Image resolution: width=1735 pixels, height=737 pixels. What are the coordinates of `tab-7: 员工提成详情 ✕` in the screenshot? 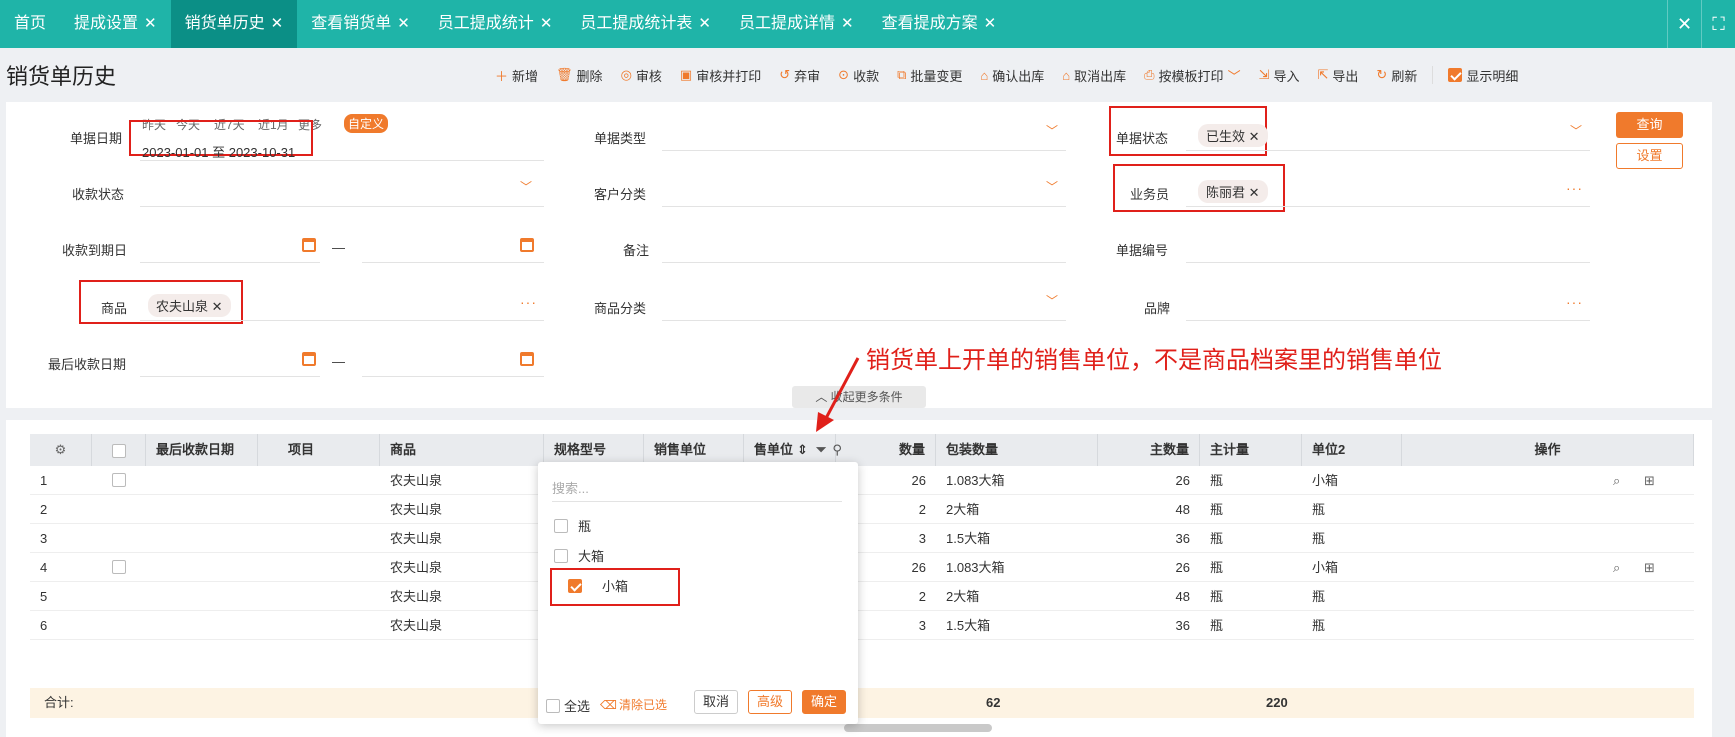 It's located at (796, 24).